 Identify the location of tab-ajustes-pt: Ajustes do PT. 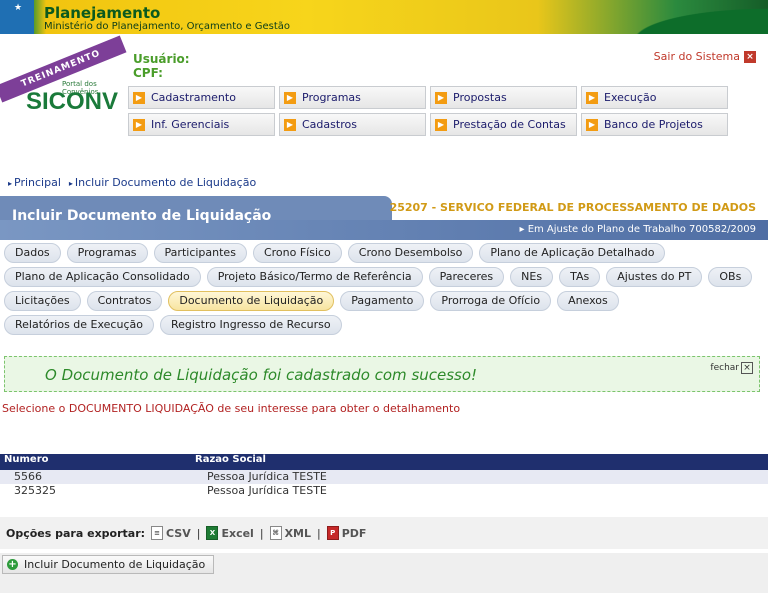
(654, 277).